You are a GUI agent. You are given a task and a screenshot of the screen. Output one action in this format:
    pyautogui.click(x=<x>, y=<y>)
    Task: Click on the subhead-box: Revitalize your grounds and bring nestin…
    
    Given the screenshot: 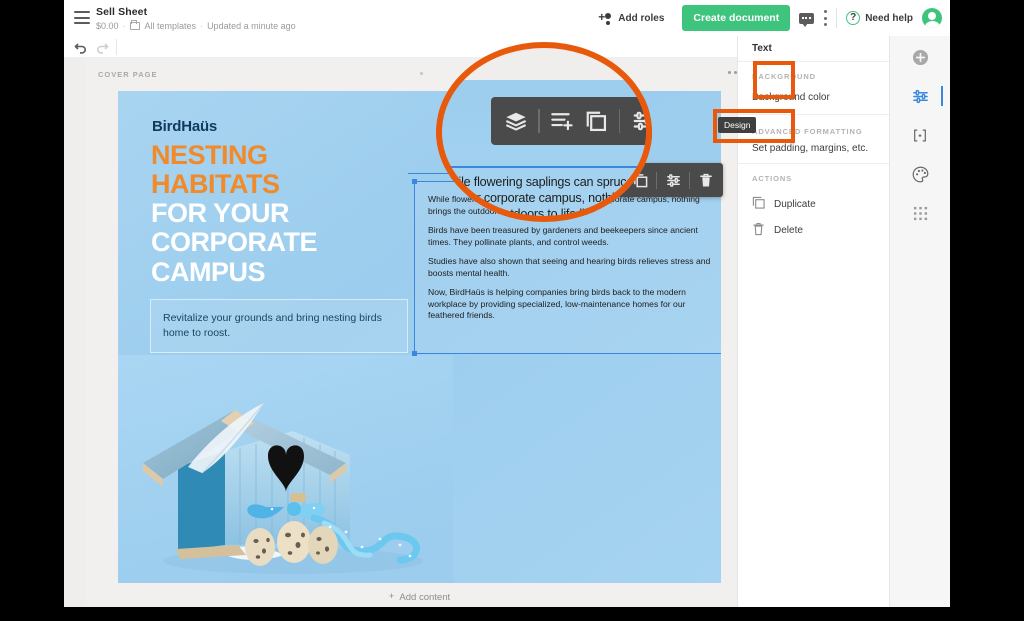 What is the action you would take?
    pyautogui.click(x=279, y=326)
    